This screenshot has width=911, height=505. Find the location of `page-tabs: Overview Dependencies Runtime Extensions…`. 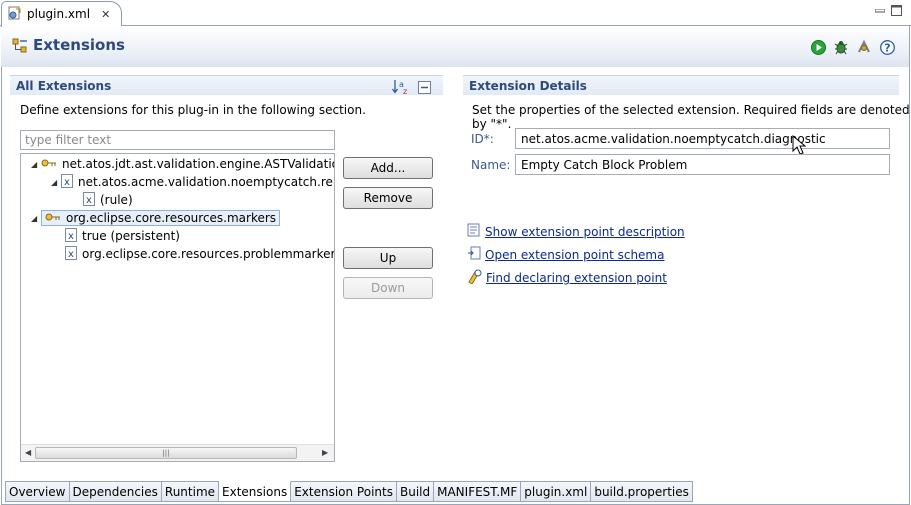

page-tabs: Overview Dependencies Runtime Extensions… is located at coordinates (349, 491).